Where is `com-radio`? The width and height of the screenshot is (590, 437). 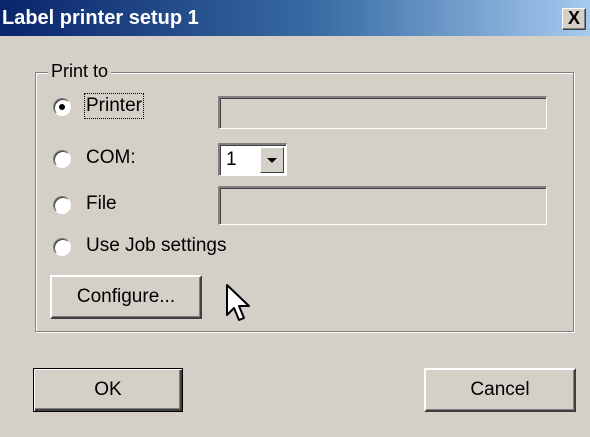
com-radio is located at coordinates (62, 159).